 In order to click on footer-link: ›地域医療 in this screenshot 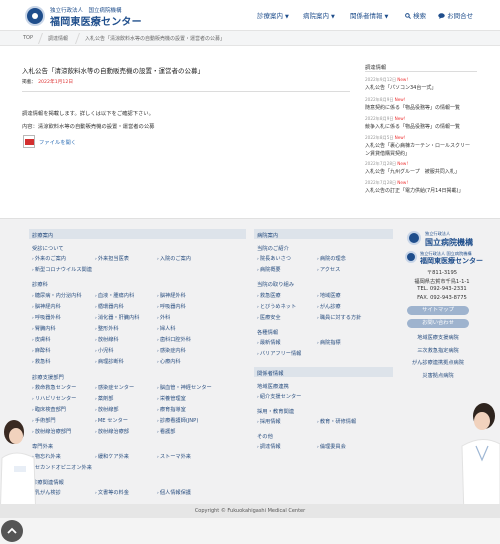, I will do `click(329, 295)`.